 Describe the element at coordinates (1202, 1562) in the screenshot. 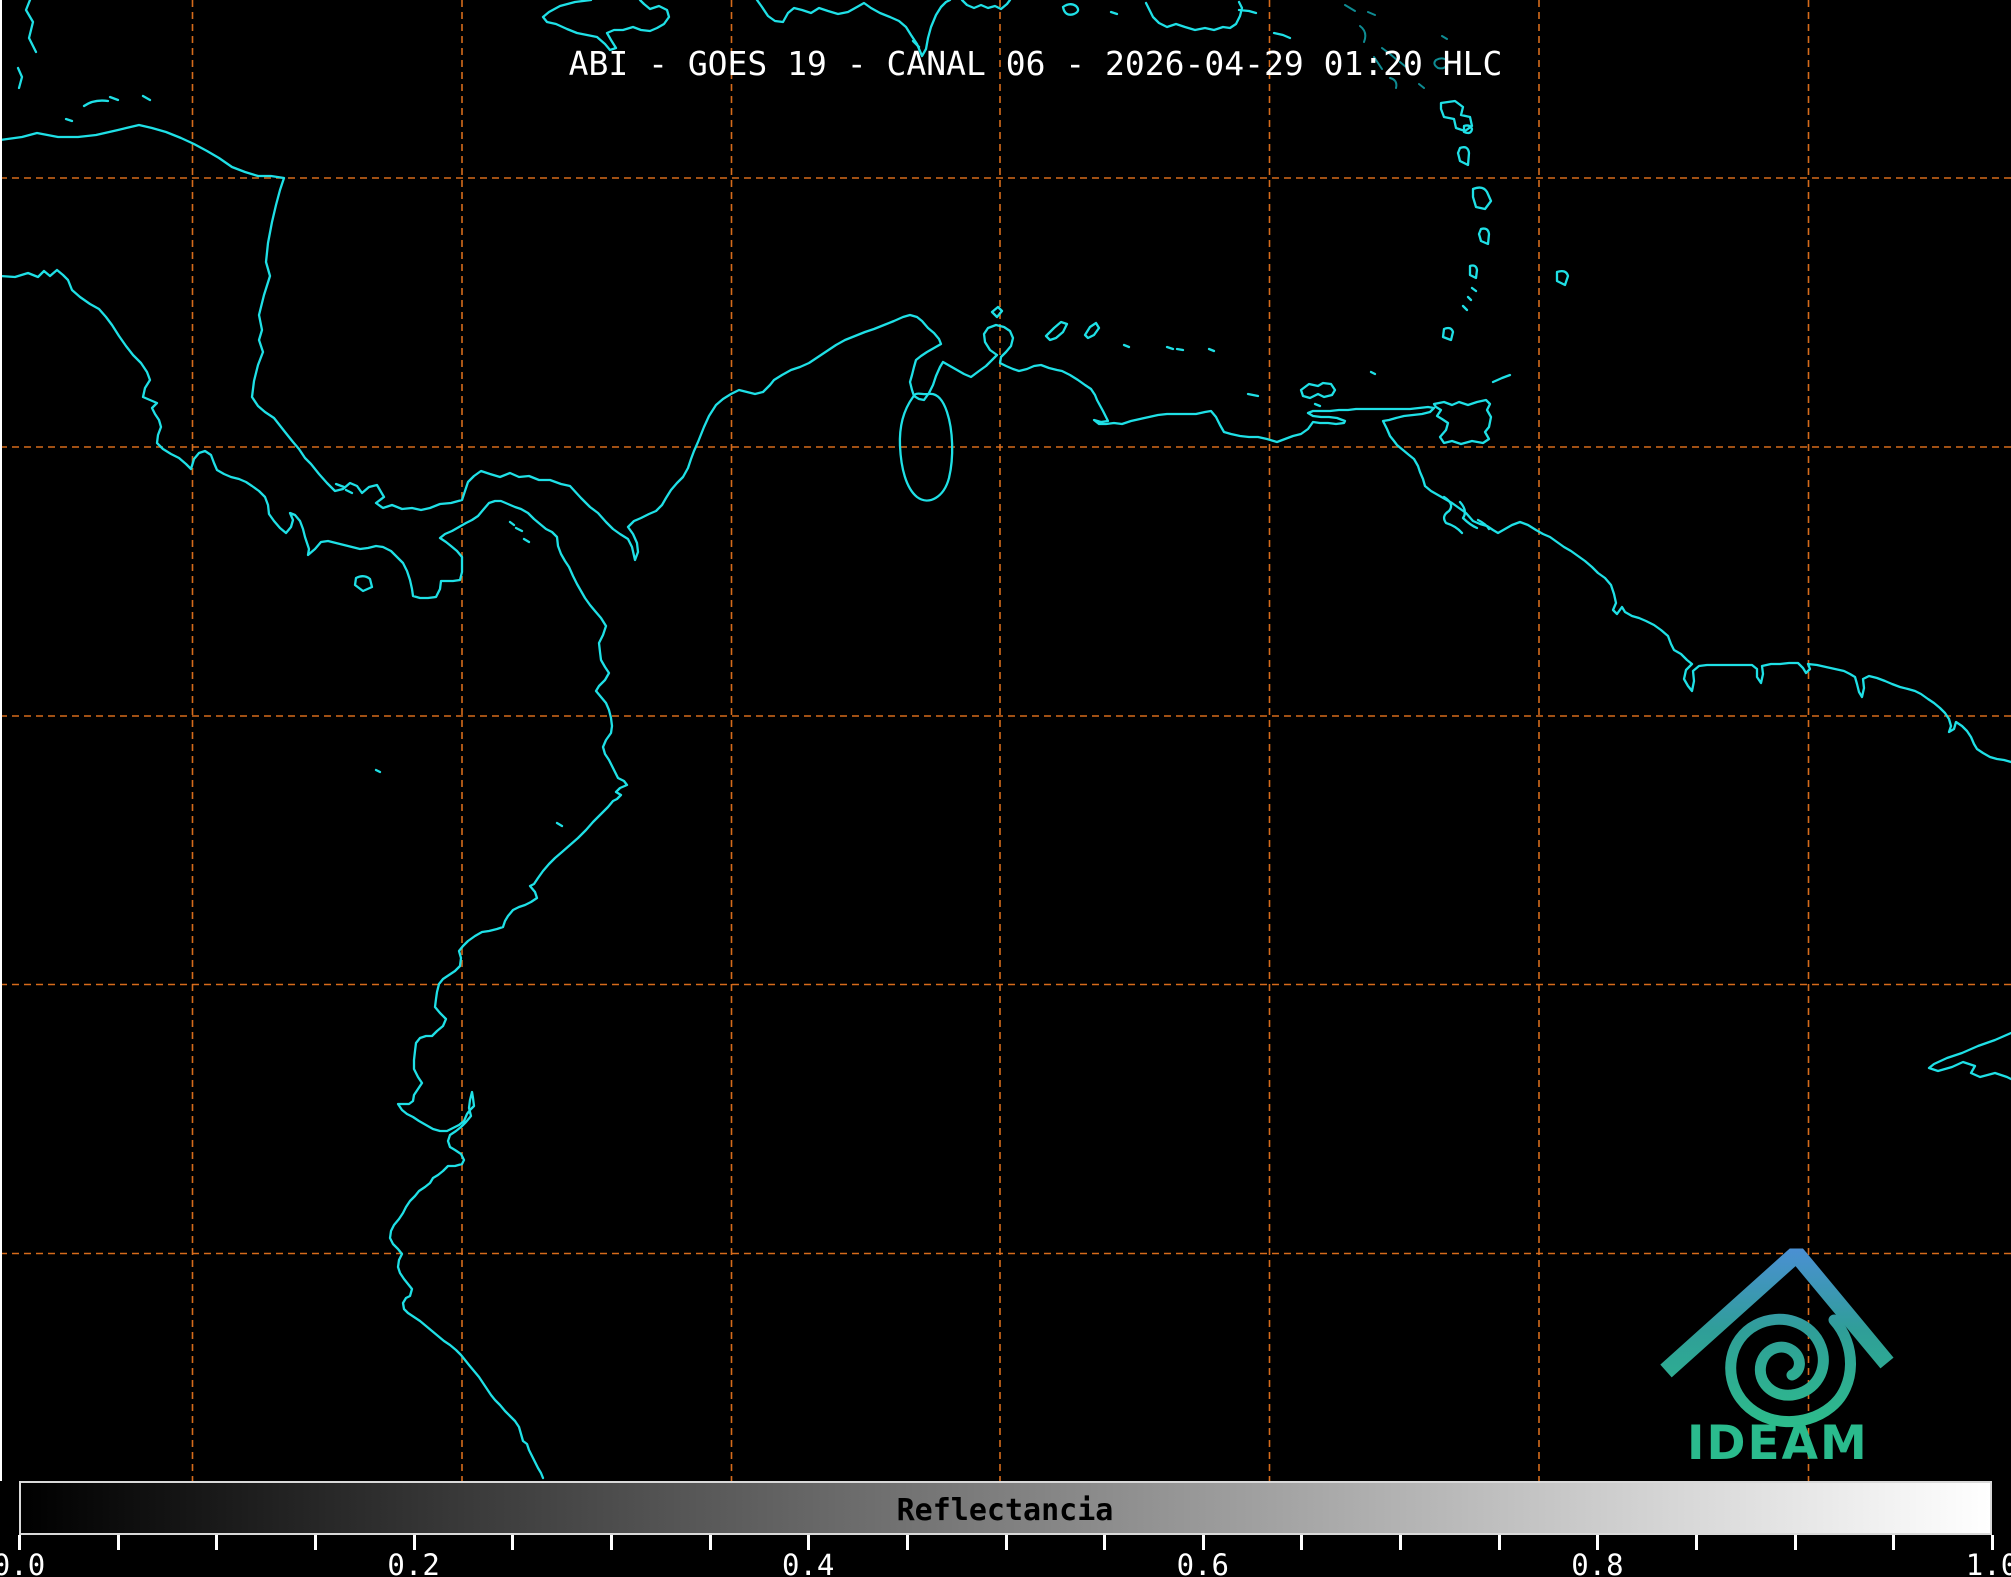

I see `colorbar-tick-label: 0.6` at that location.